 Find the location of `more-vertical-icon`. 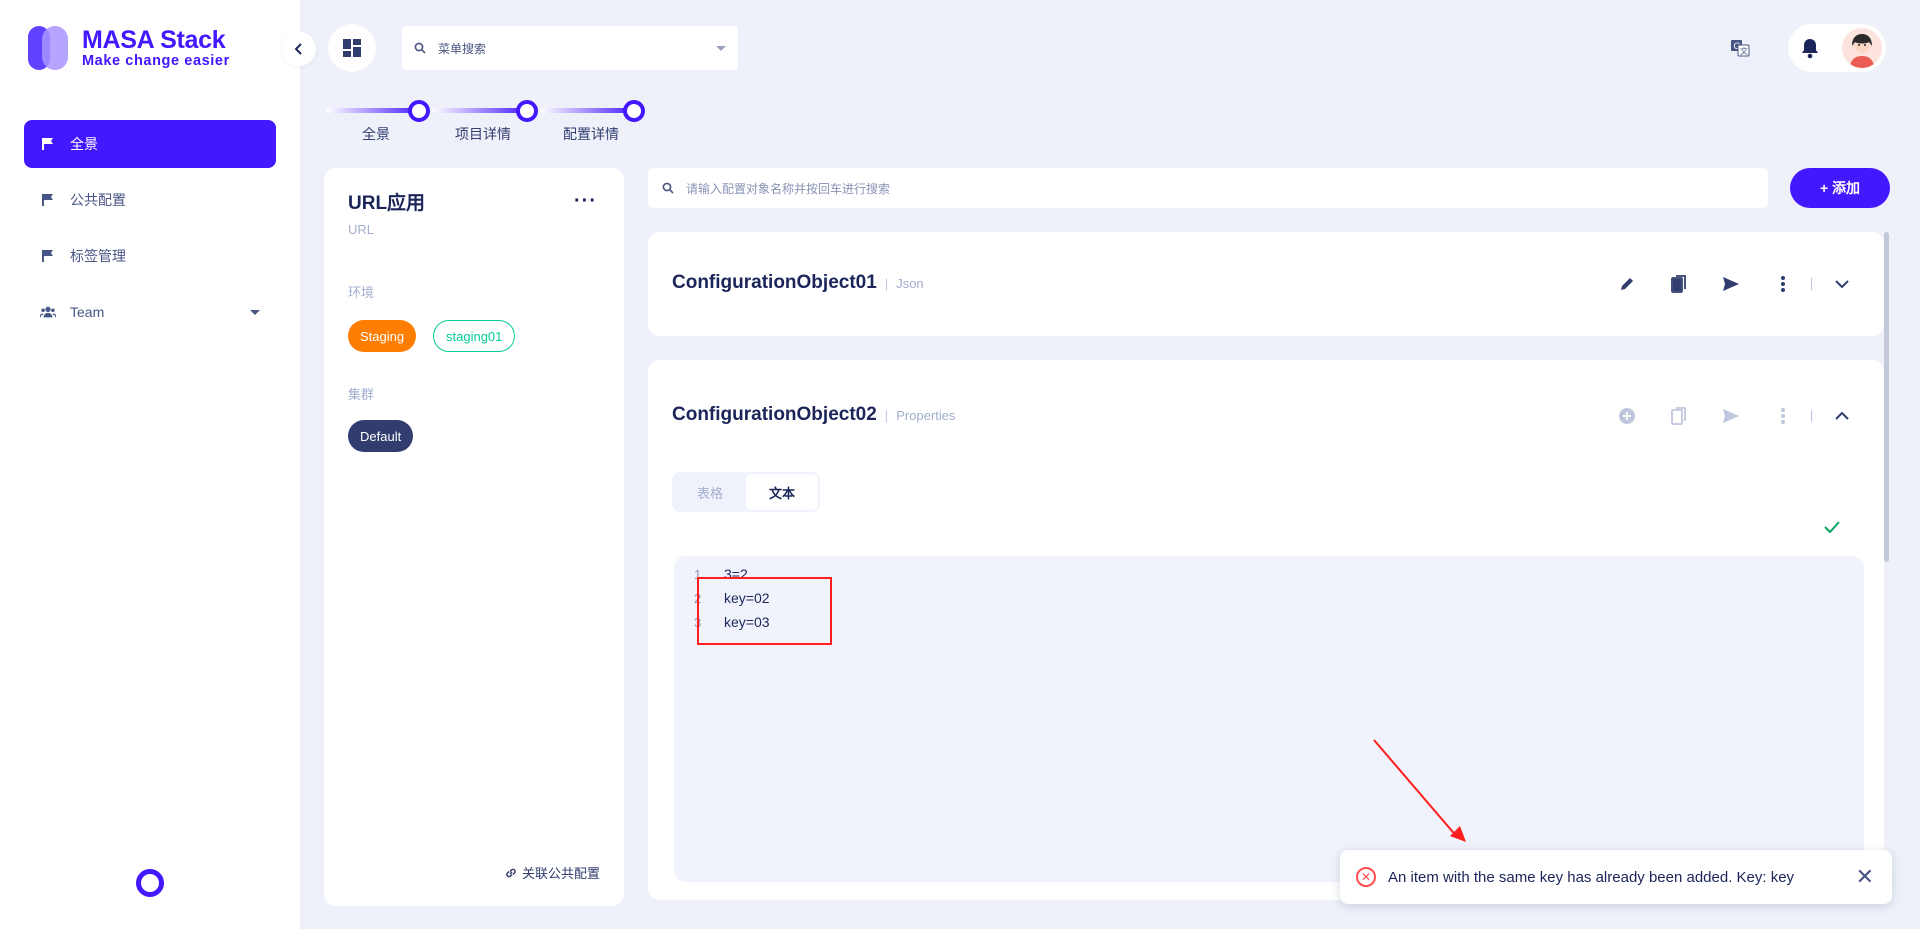

more-vertical-icon is located at coordinates (1783, 284).